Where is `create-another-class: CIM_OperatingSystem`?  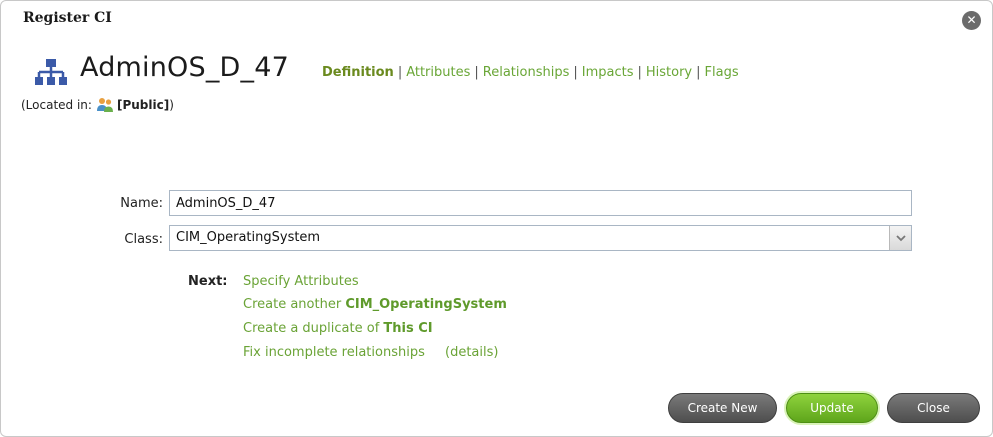 create-another-class: CIM_OperatingSystem is located at coordinates (426, 304).